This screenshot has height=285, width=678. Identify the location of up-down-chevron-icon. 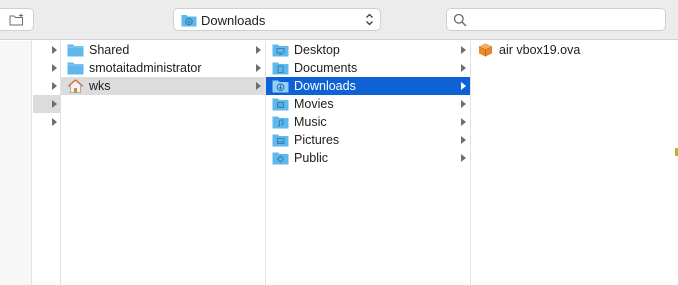
(369, 19).